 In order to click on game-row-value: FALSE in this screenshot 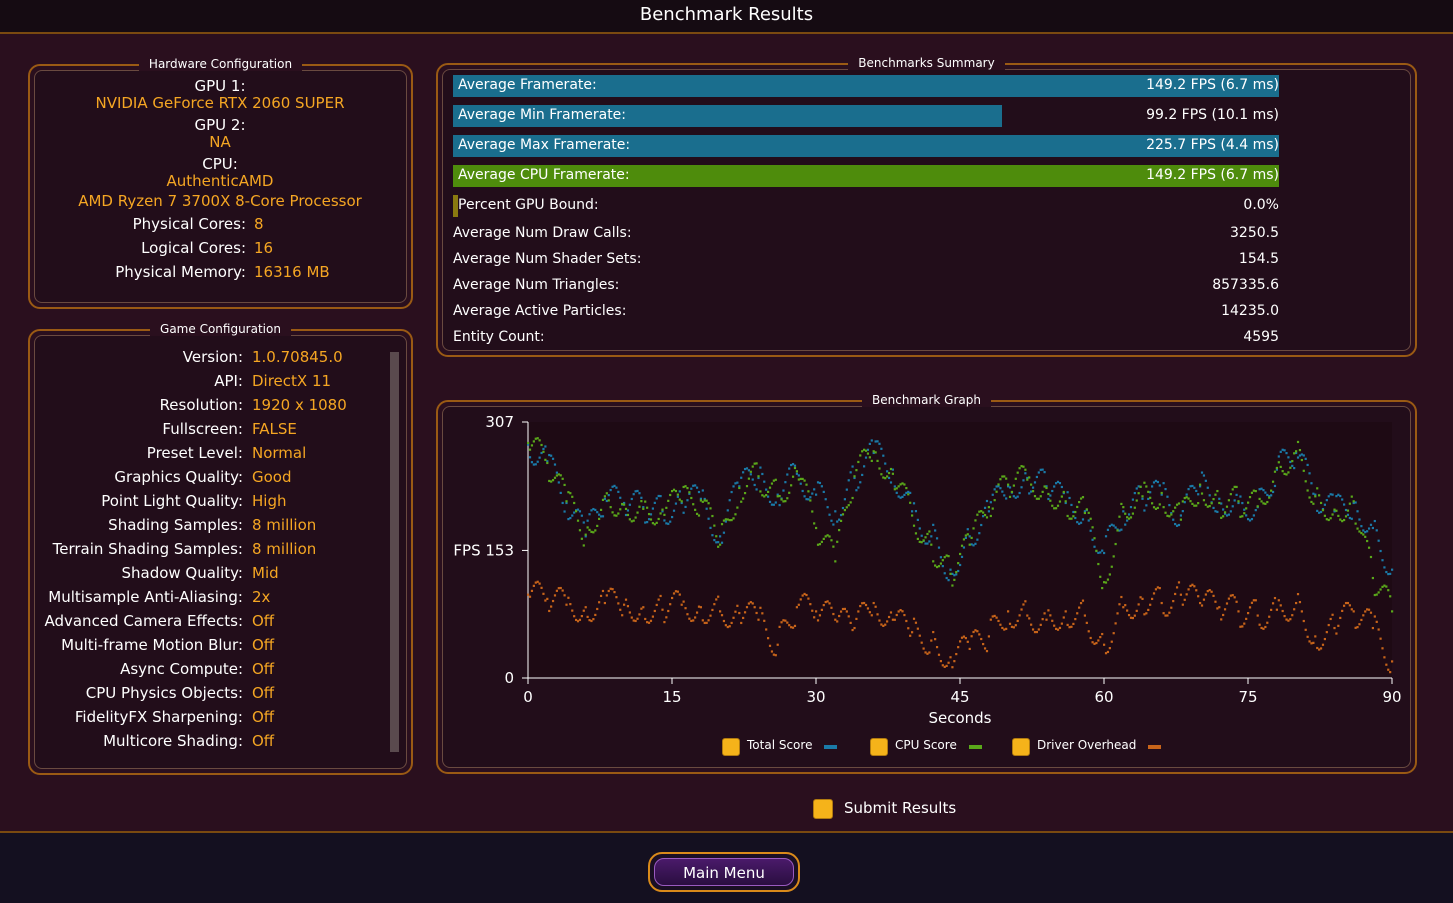, I will do `click(274, 429)`.